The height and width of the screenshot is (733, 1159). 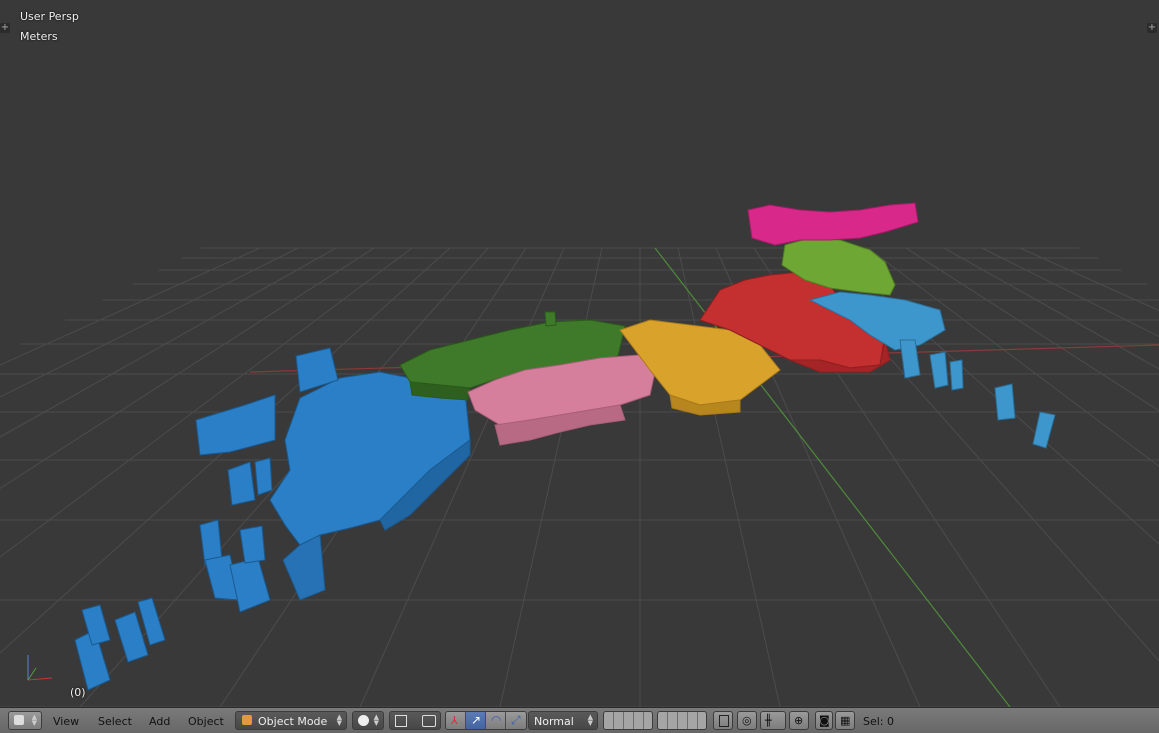 What do you see at coordinates (66, 721) in the screenshot?
I see `menu-view: View` at bounding box center [66, 721].